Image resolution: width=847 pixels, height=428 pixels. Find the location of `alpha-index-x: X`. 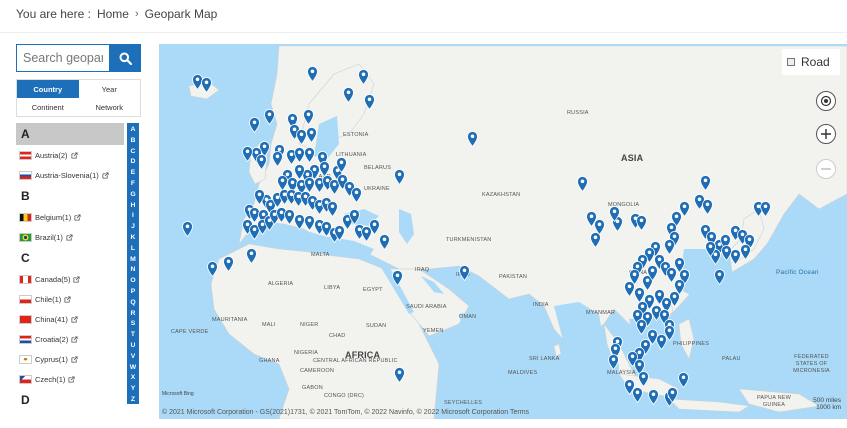

alpha-index-x: X is located at coordinates (133, 378).